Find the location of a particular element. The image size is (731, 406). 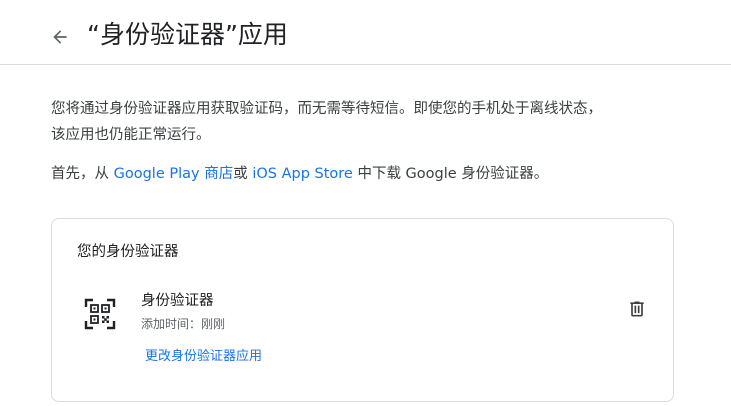

page-title: “身份验证器”应用 is located at coordinates (187, 34).